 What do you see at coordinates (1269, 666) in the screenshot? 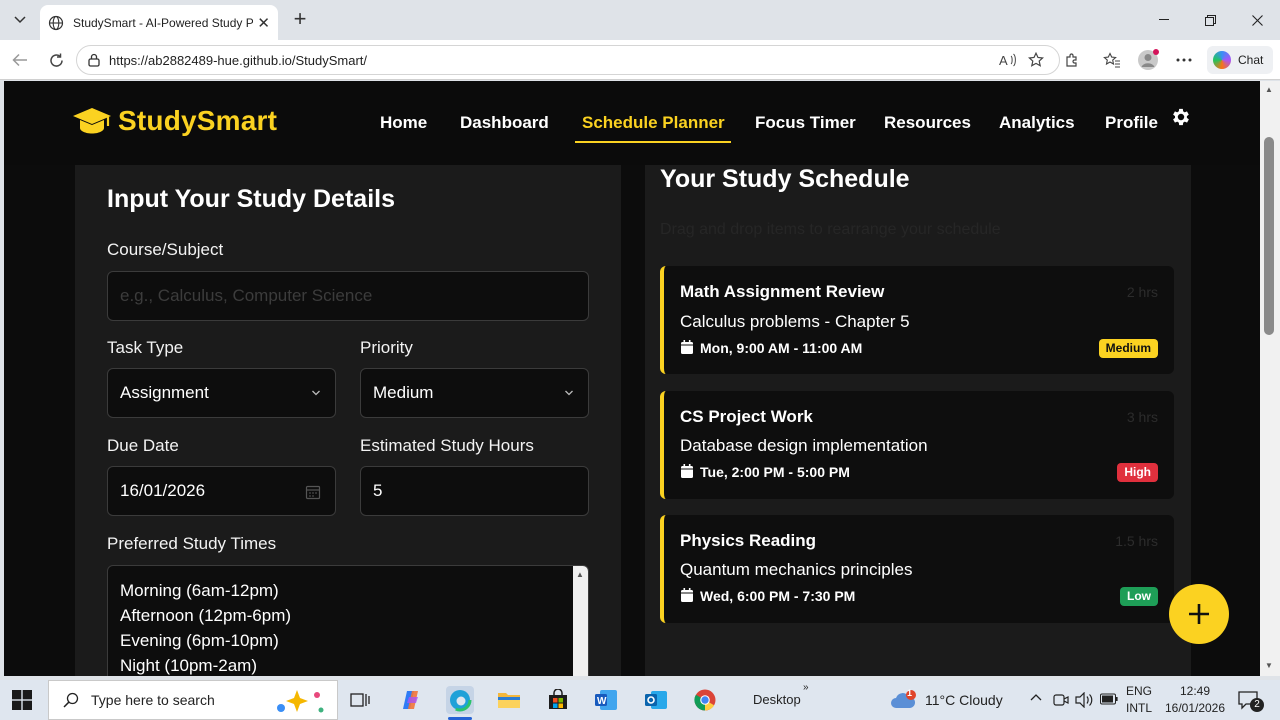
I see `scroll-down-icon: ▼` at bounding box center [1269, 666].